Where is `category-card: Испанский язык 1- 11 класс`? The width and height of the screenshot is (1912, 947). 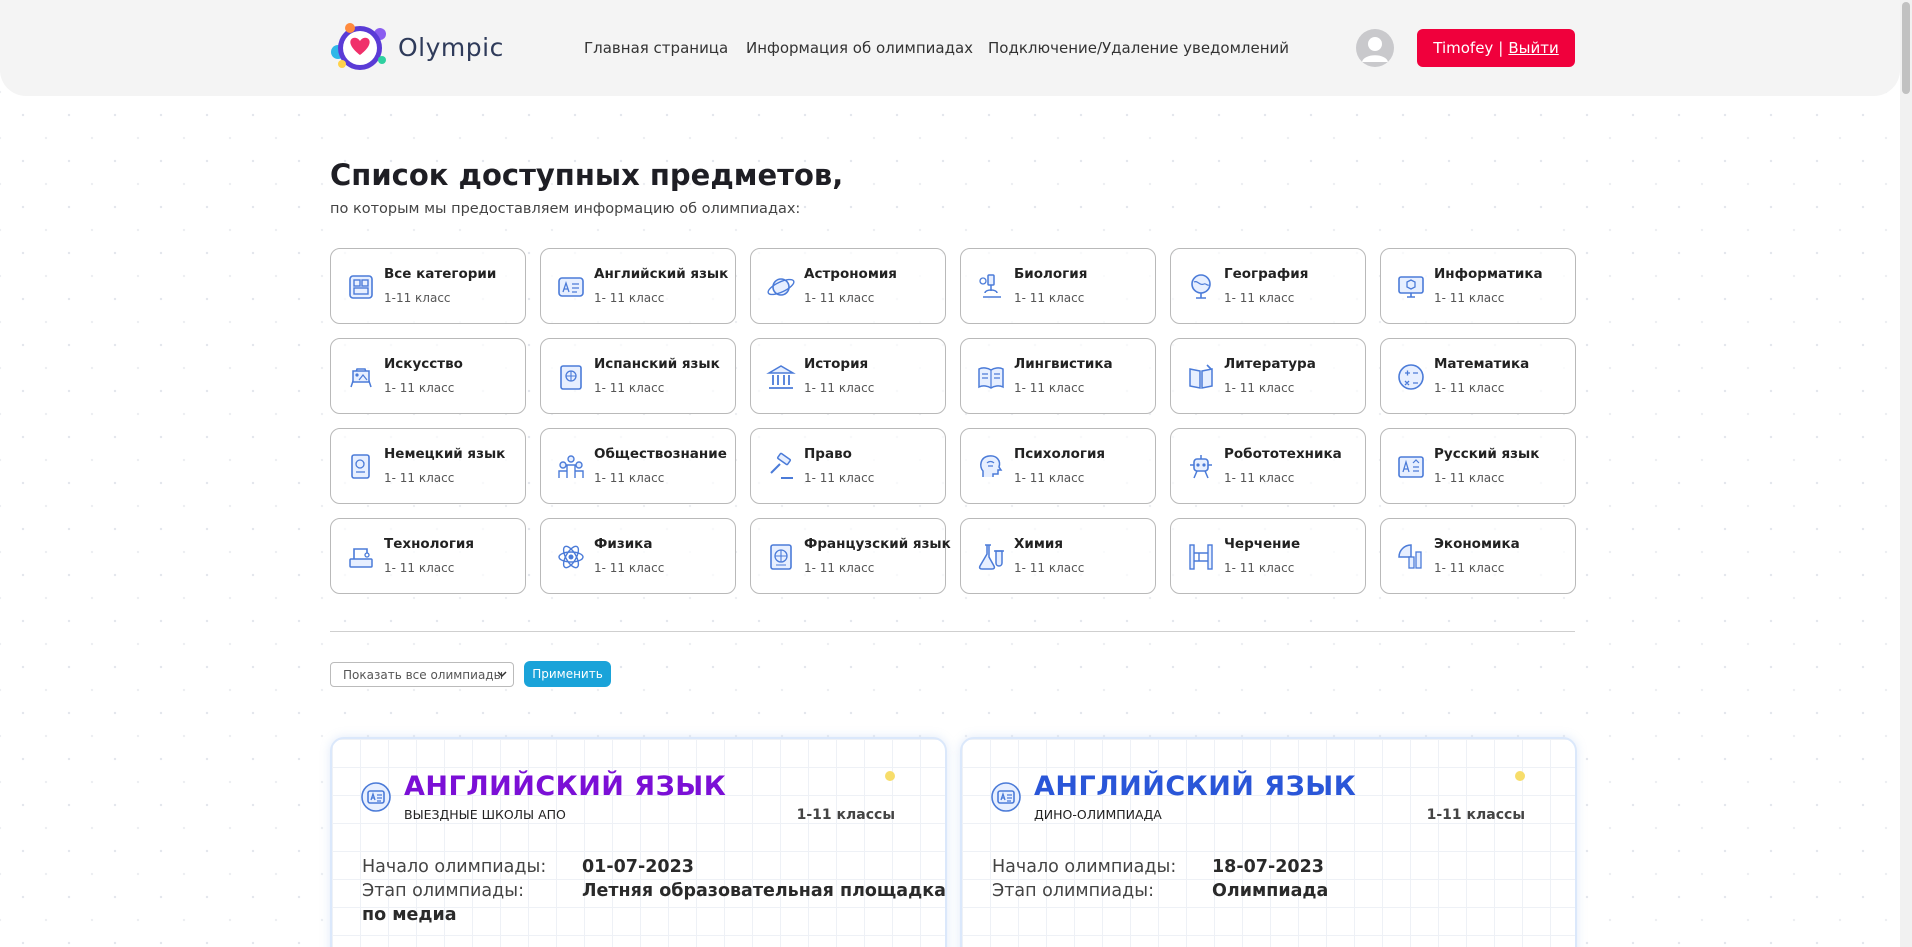
category-card: Испанский язык 1- 11 класс is located at coordinates (638, 376).